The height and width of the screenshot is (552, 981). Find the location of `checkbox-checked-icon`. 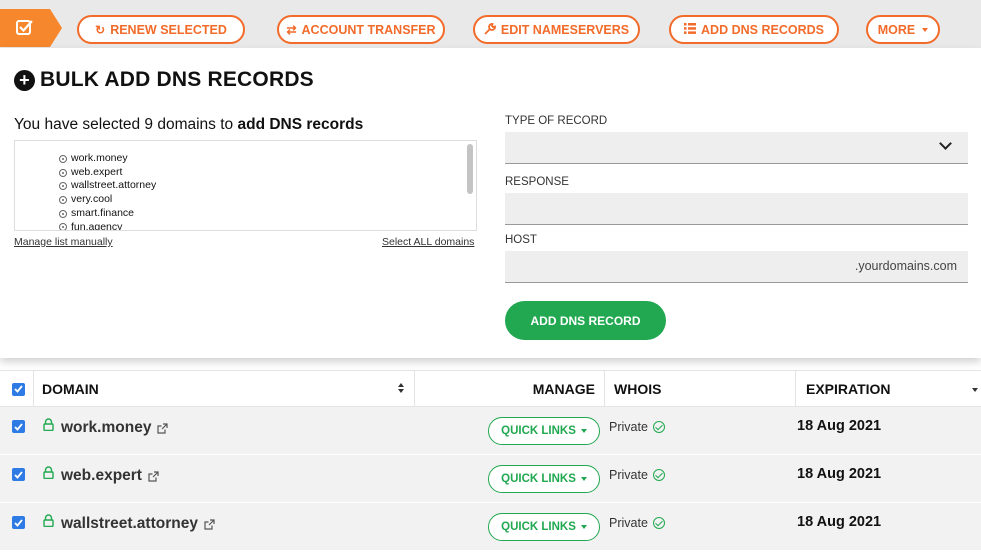

checkbox-checked-icon is located at coordinates (18, 389).